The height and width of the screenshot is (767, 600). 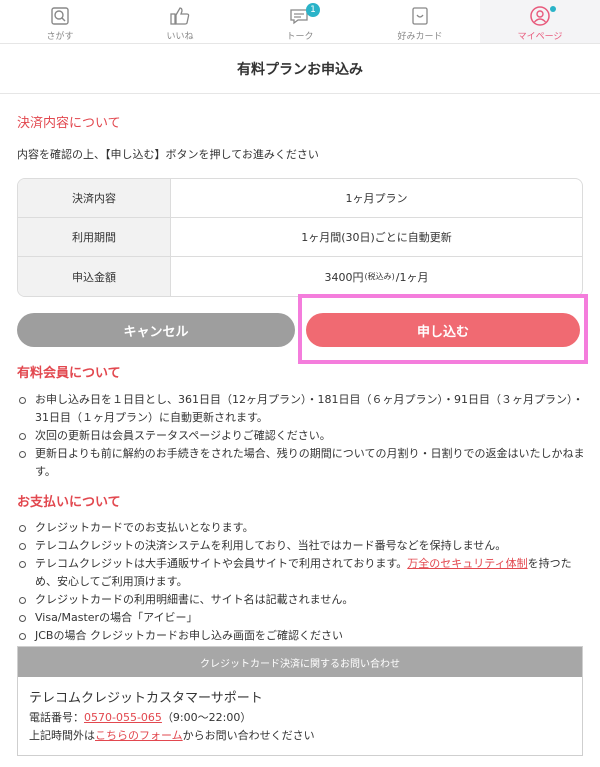 I want to click on tab-talk: 1 トーク, so click(x=300, y=21).